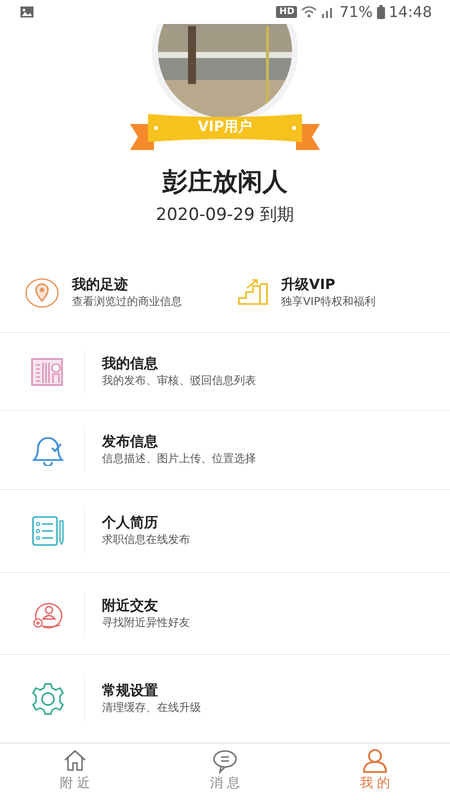 This screenshot has height=800, width=450. Describe the element at coordinates (75, 761) in the screenshot. I see `home-icon` at that location.